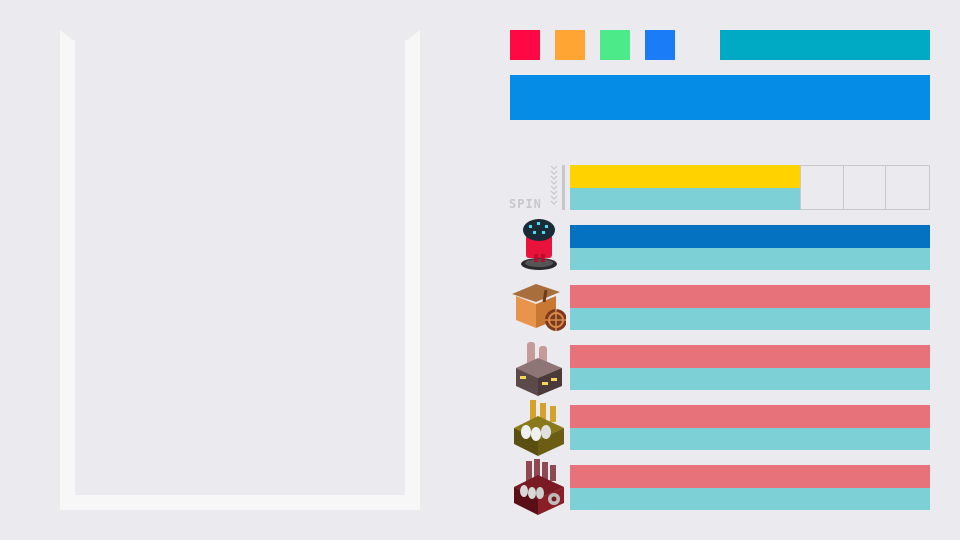 The width and height of the screenshot is (960, 540). What do you see at coordinates (554, 185) in the screenshot?
I see `chevron-down-icon` at bounding box center [554, 185].